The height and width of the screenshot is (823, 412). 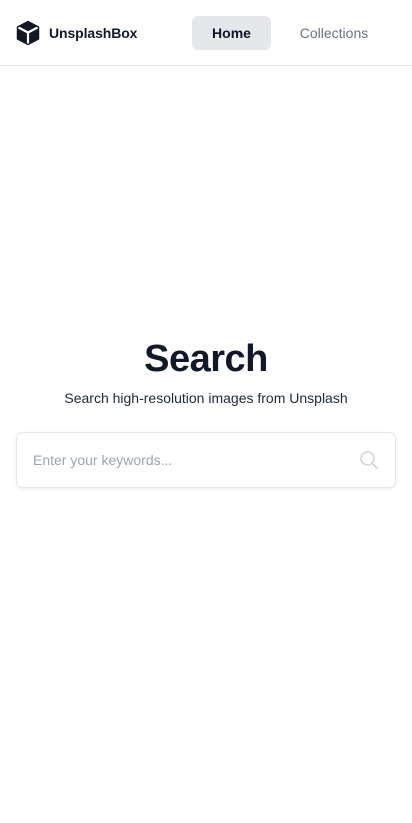 What do you see at coordinates (334, 33) in the screenshot?
I see `nav-collections-button: Collections` at bounding box center [334, 33].